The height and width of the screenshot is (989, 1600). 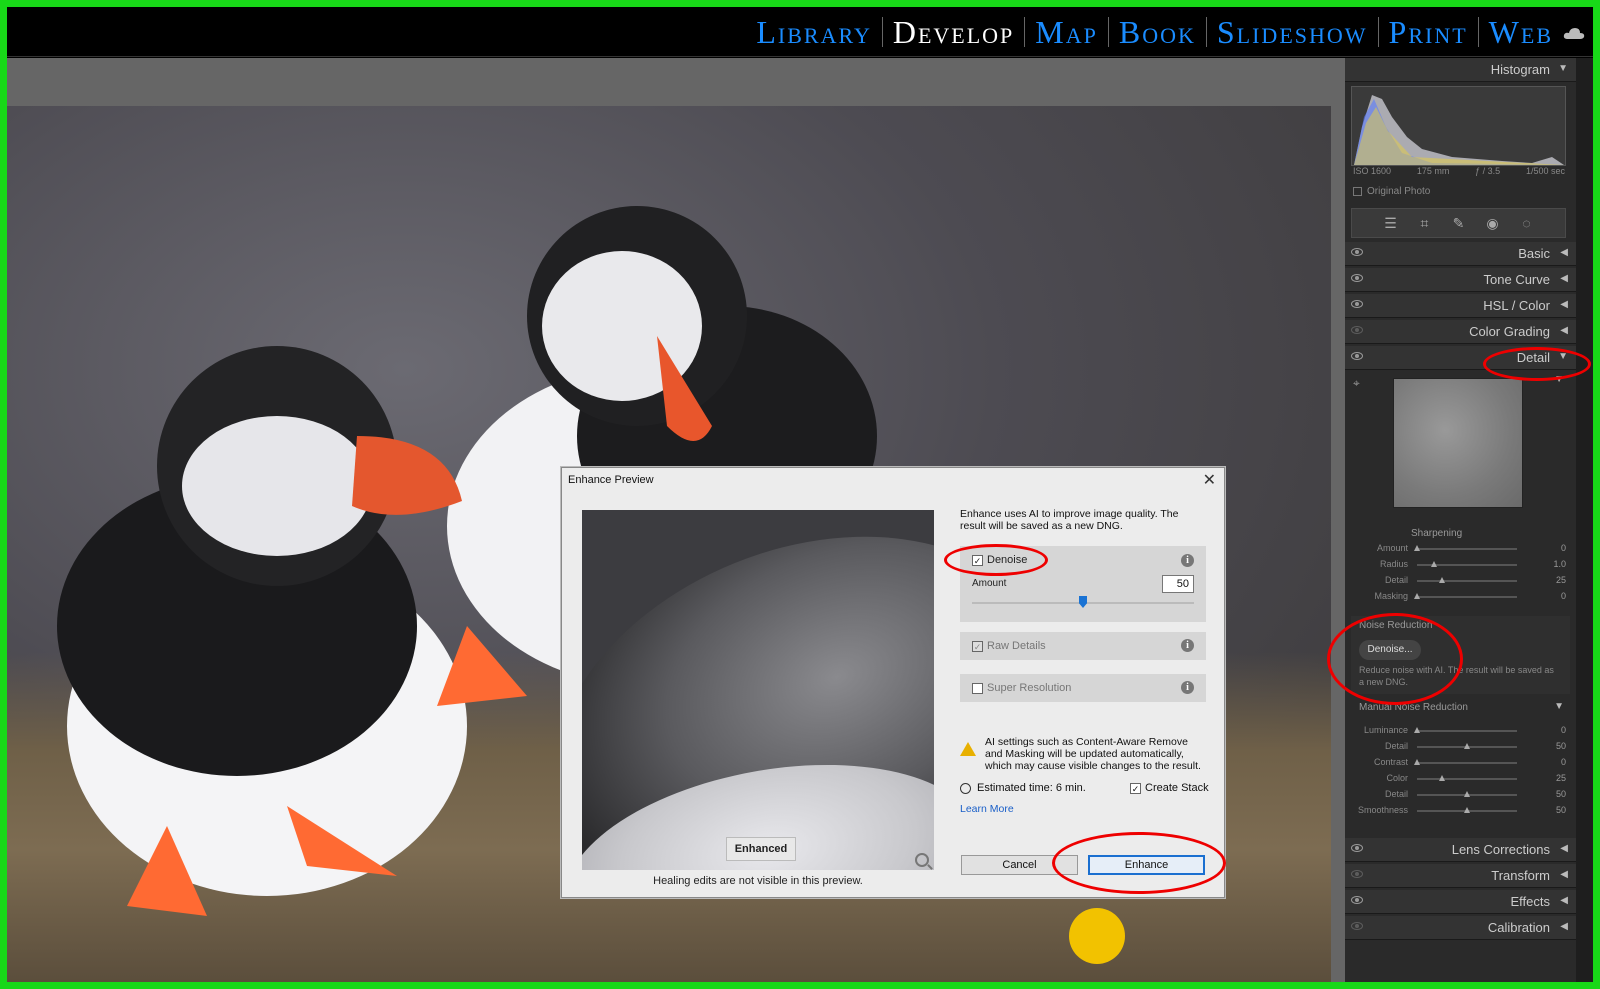 I want to click on healing-icon: ✎, so click(x=1459, y=223).